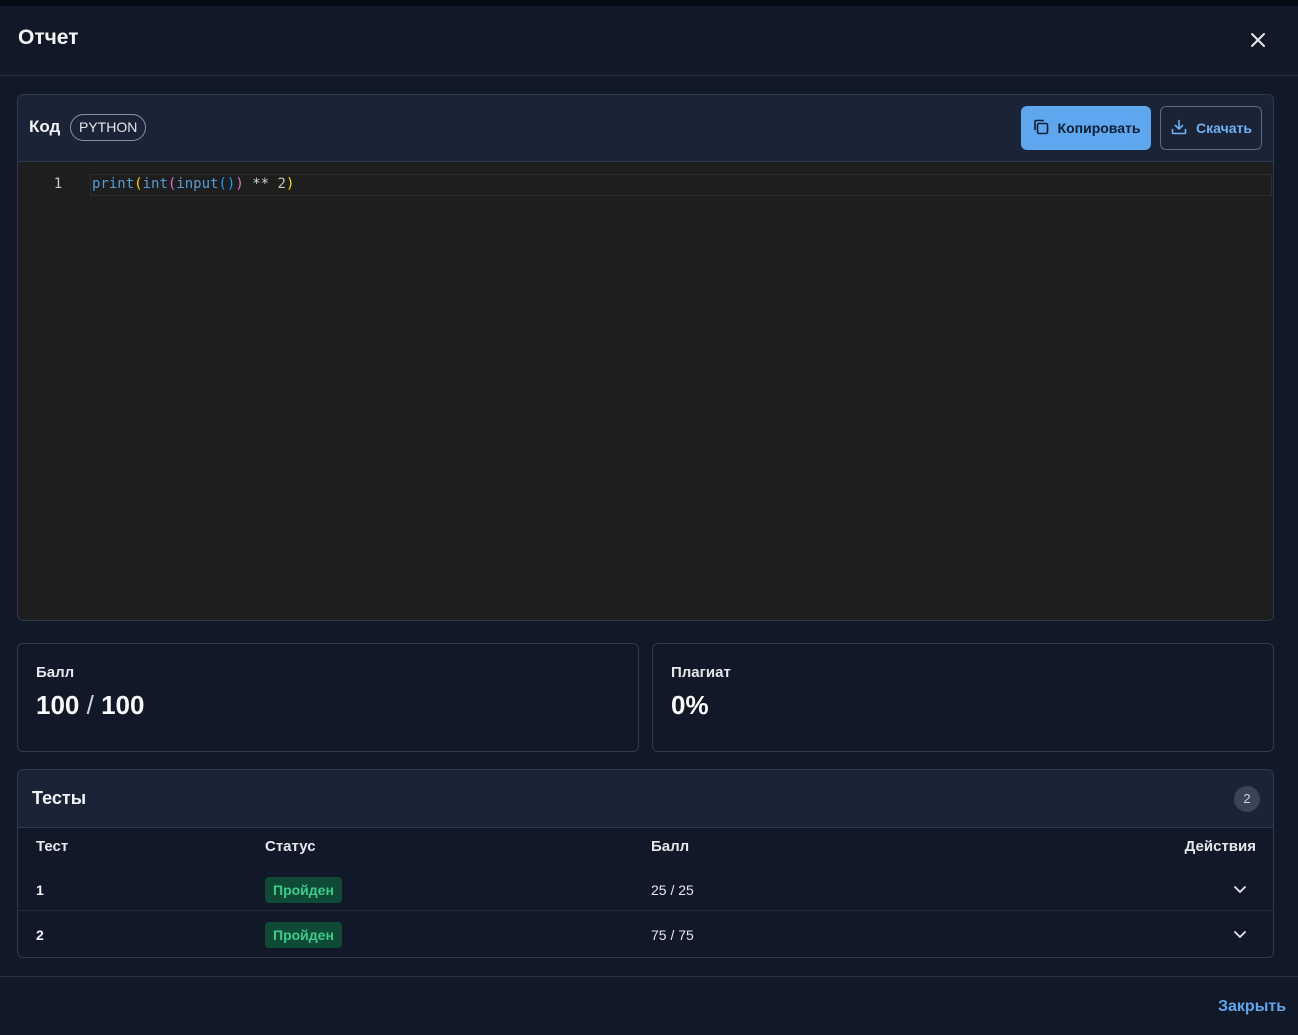  What do you see at coordinates (672, 890) in the screenshot?
I see `test-score: 25 / 25` at bounding box center [672, 890].